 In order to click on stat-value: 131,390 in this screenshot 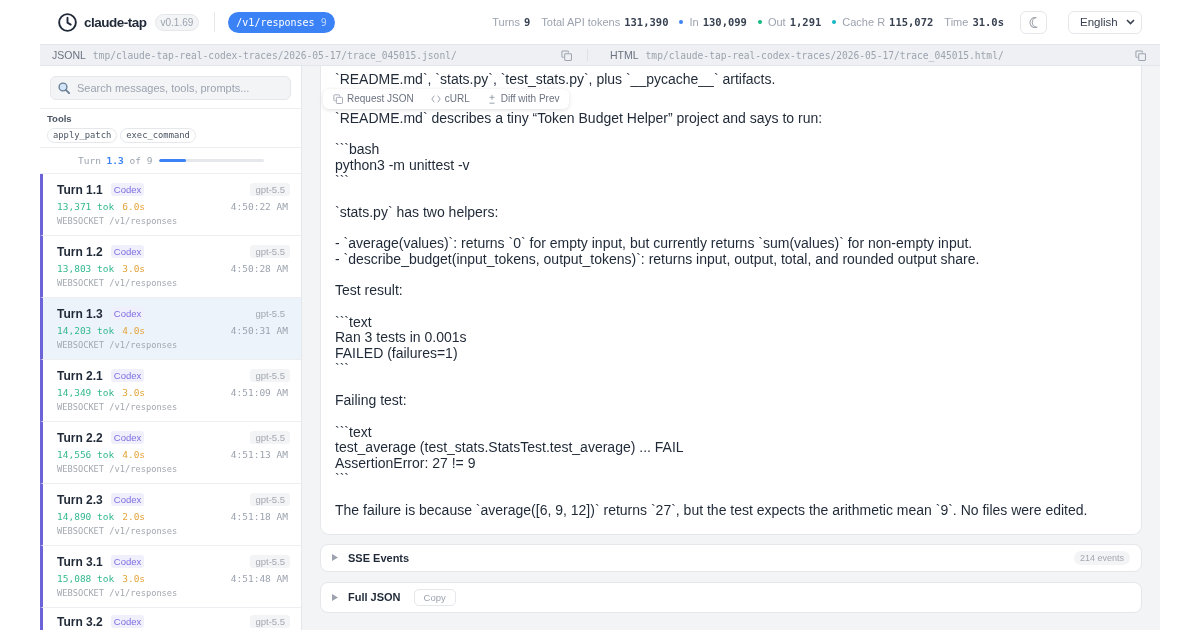, I will do `click(646, 22)`.